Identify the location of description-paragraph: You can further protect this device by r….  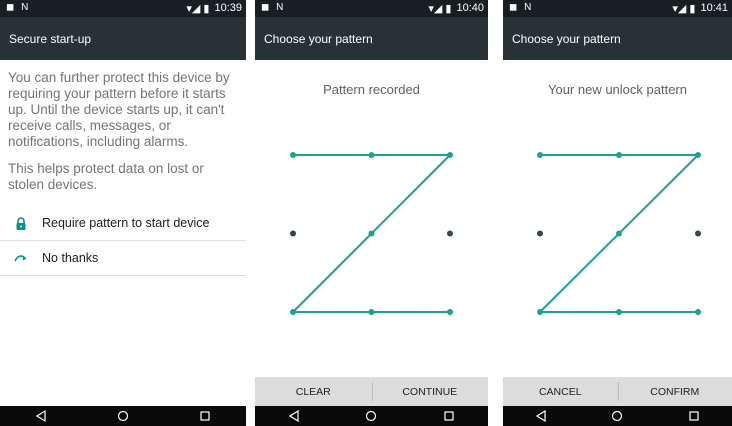
(119, 109).